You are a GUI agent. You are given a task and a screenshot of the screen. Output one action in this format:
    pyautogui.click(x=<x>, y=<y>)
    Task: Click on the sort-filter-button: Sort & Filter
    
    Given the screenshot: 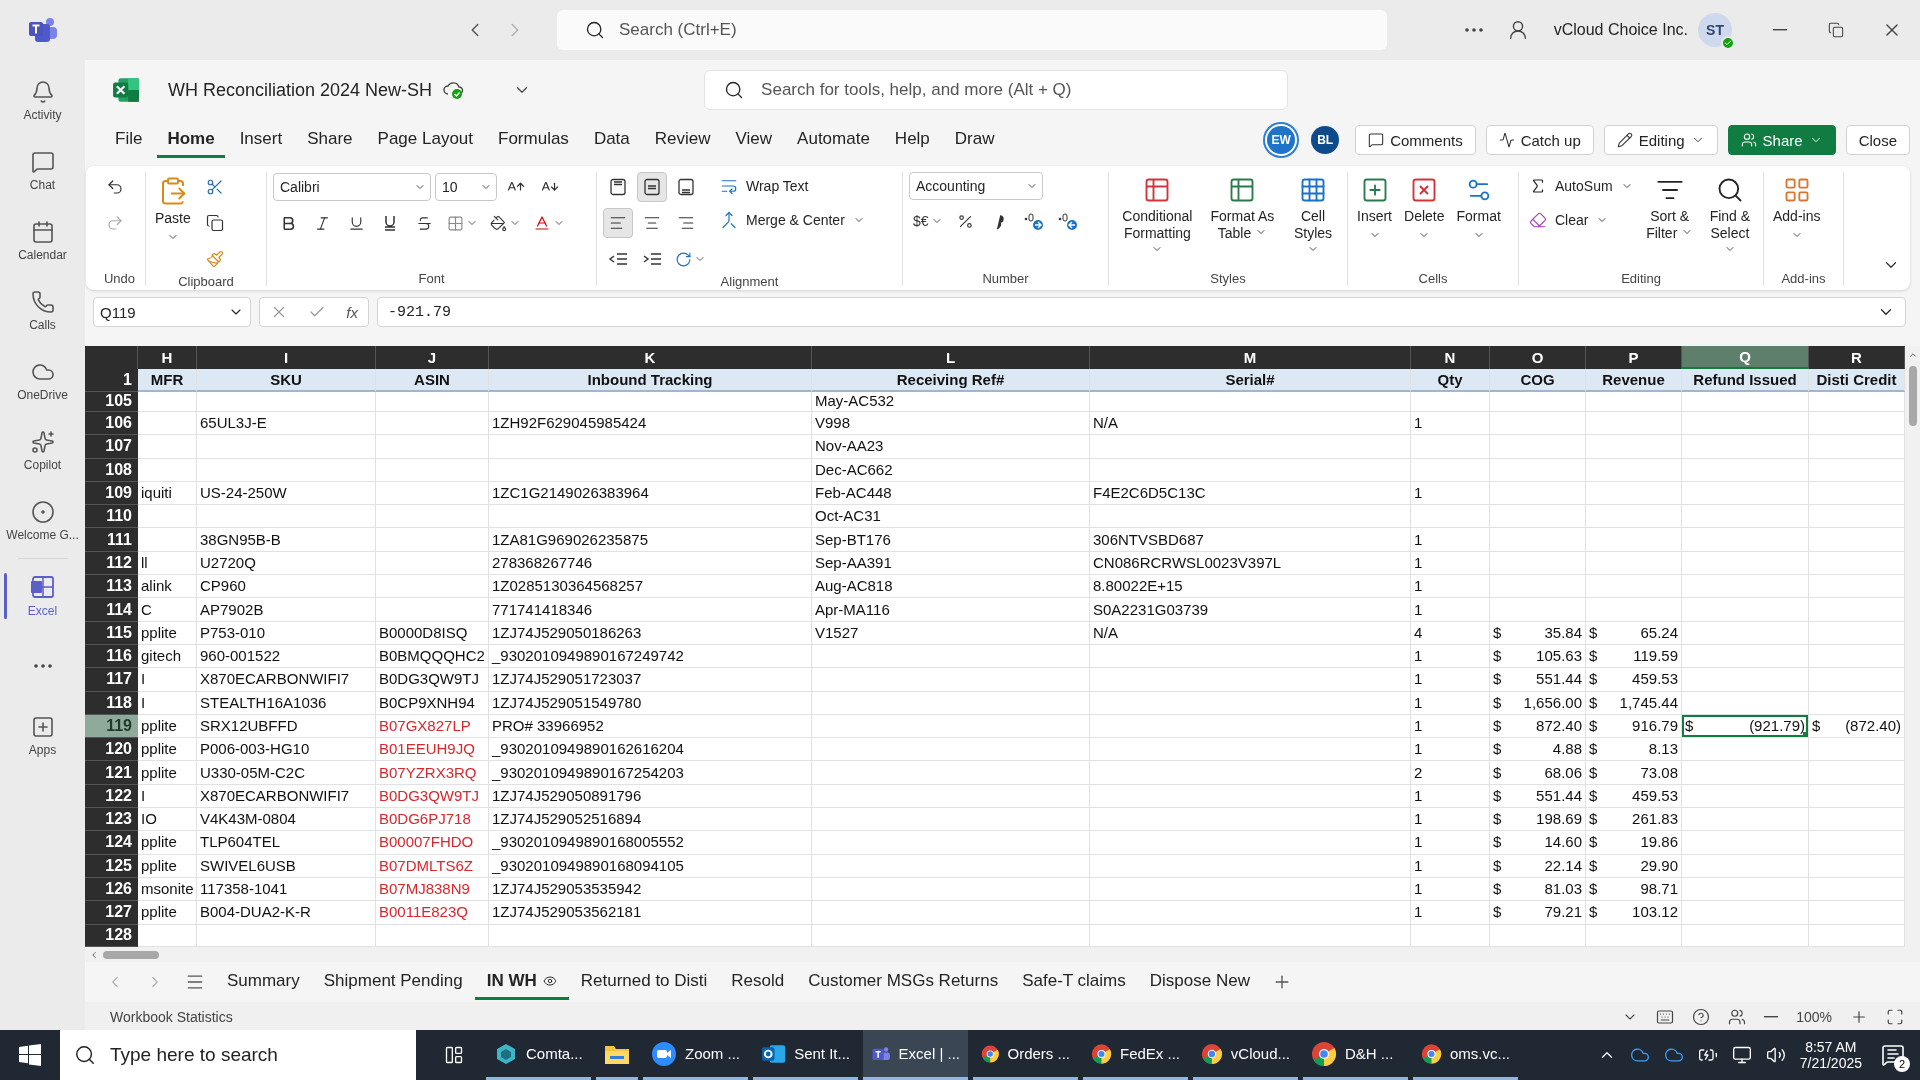 What is the action you would take?
    pyautogui.click(x=1669, y=209)
    